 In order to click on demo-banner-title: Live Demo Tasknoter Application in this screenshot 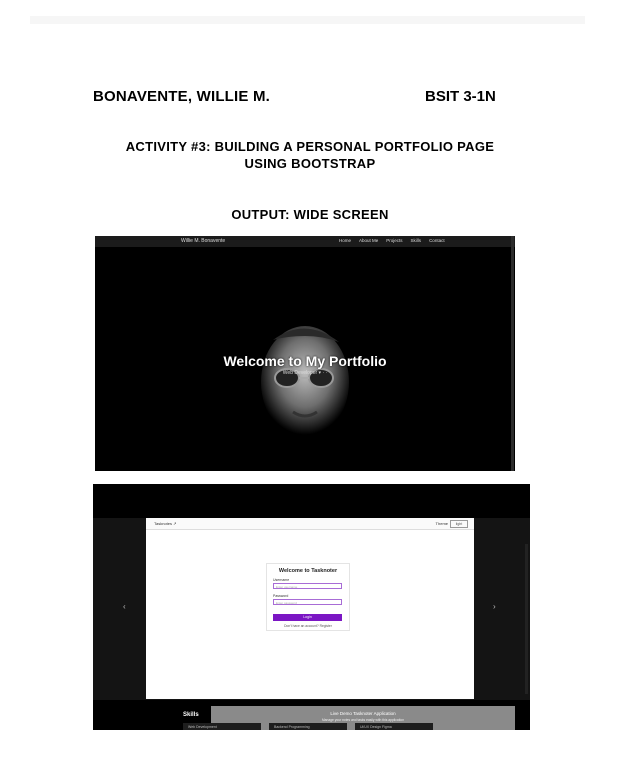, I will do `click(363, 713)`.